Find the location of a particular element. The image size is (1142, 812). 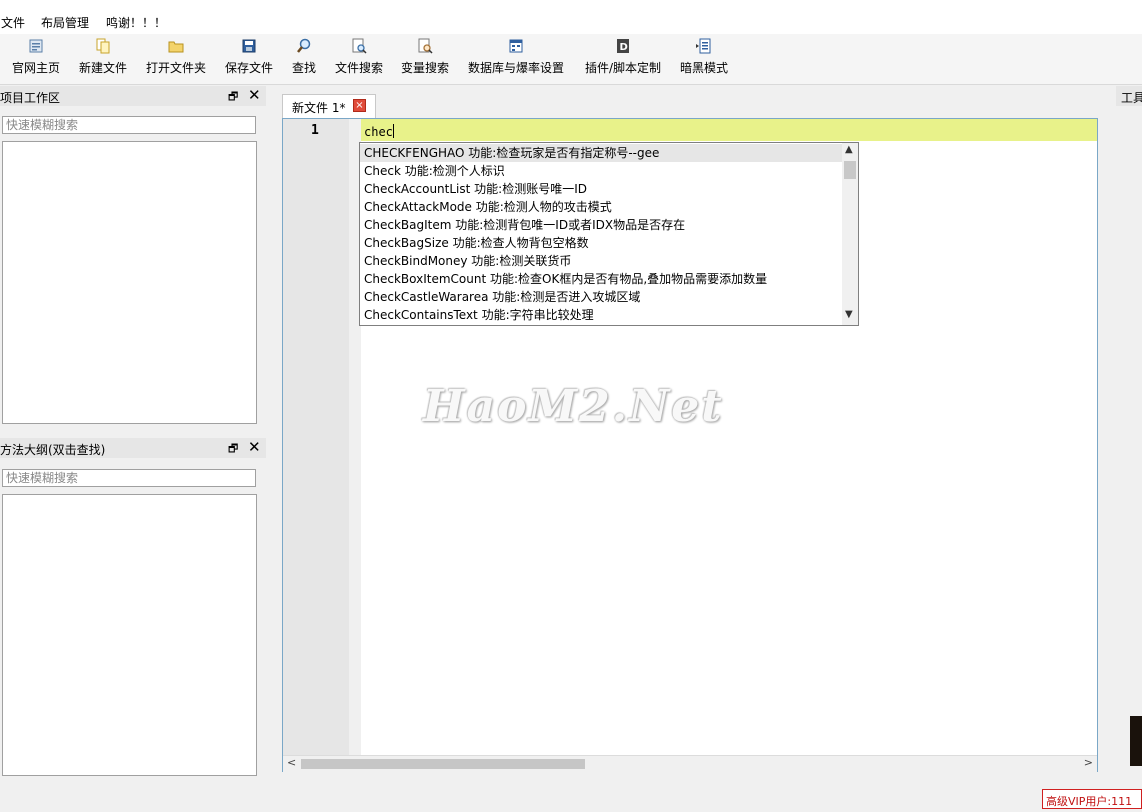

project-panel-title: 项目工作区 is located at coordinates (30, 98).